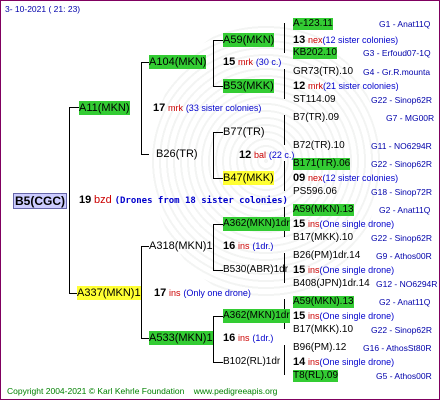  I want to click on gen2-count-1: 15 mrk (30 c.), so click(252, 62).